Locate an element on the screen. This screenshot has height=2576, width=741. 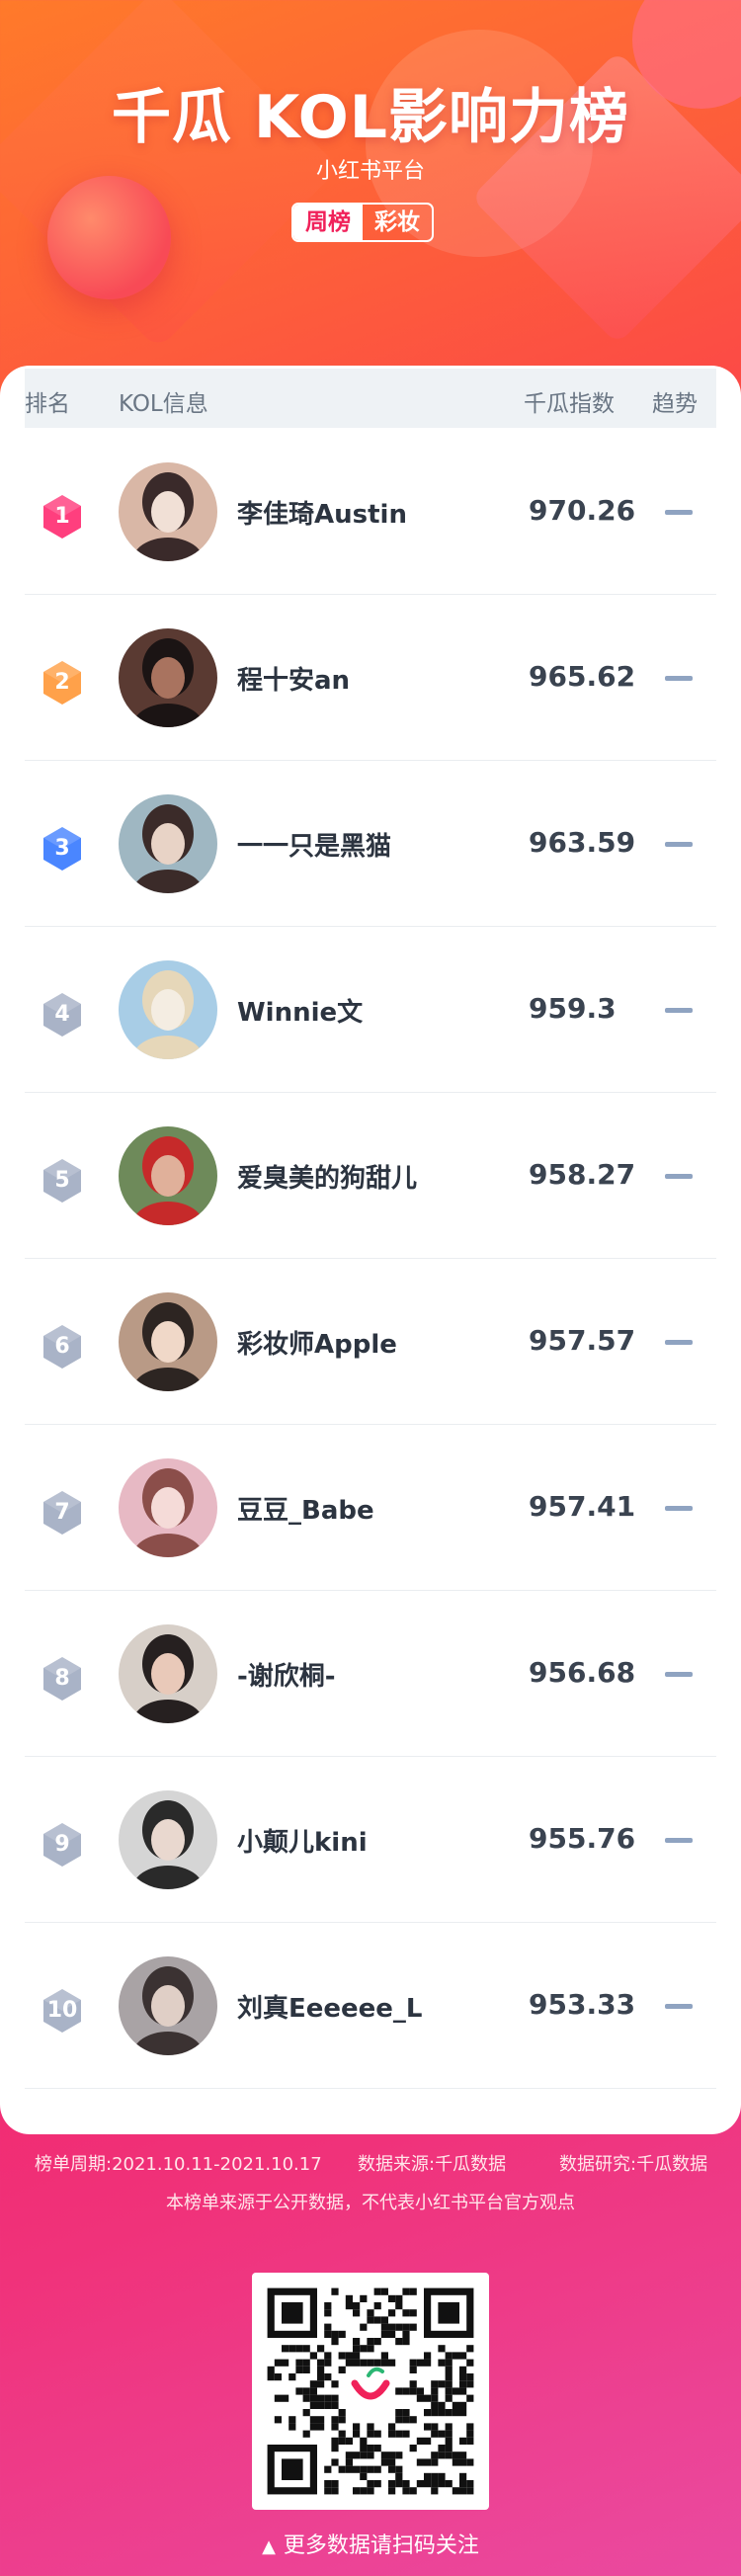
table-row: 6 彩妆师Apple 957.57 is located at coordinates (370, 1342).